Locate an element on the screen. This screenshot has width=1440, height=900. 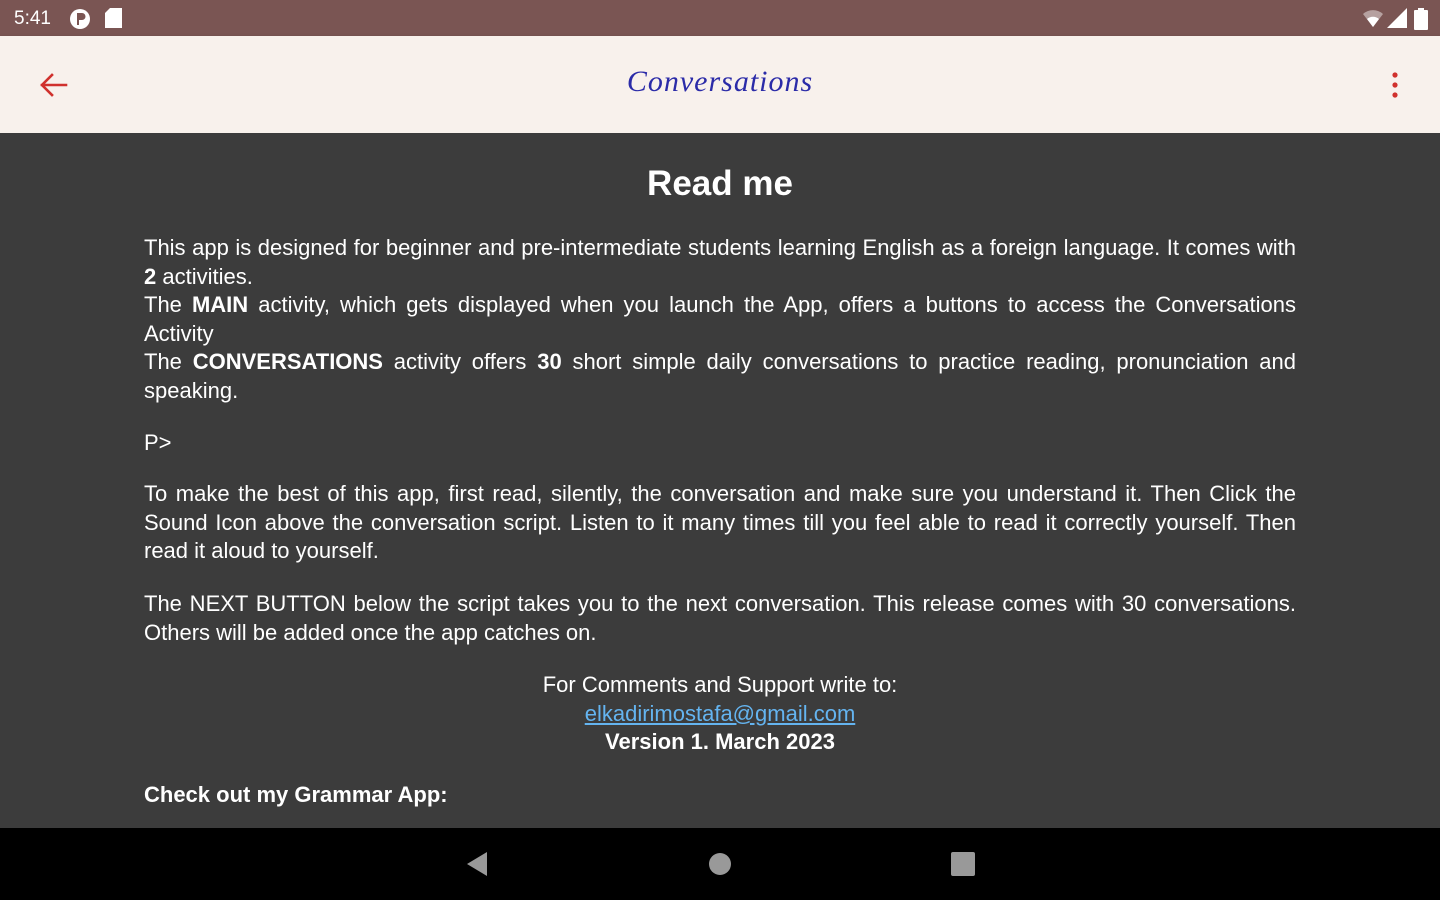
p-tag-text: P> is located at coordinates (158, 442).